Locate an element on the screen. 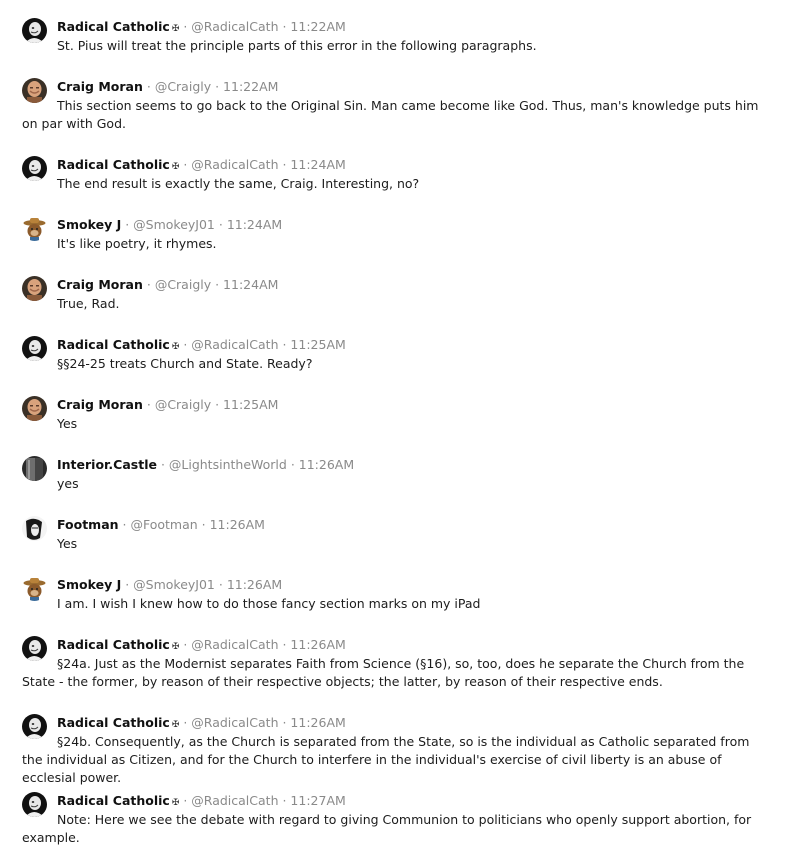 The image size is (790, 858). author-handle: @LightsintheWorld is located at coordinates (228, 464).